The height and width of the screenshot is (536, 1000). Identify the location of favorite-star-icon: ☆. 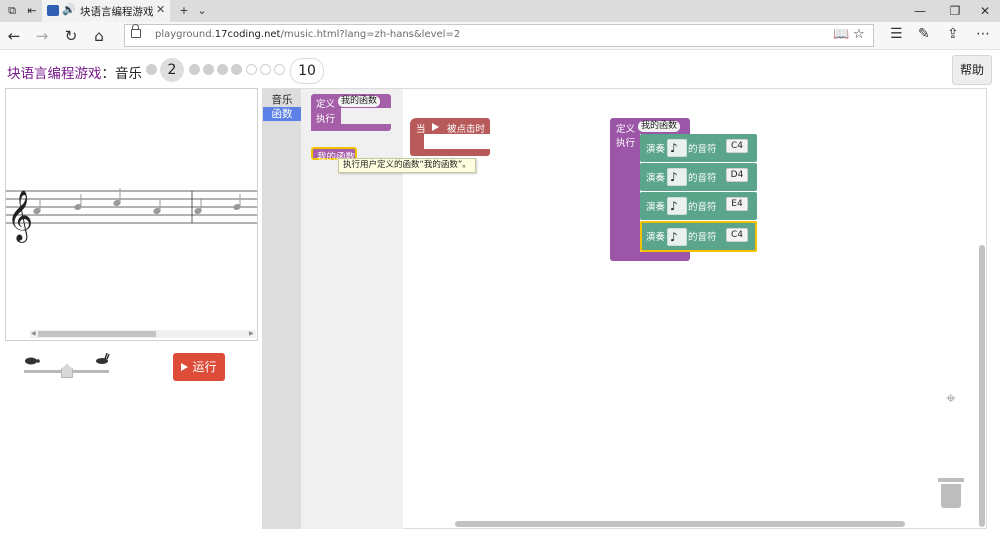
(859, 34).